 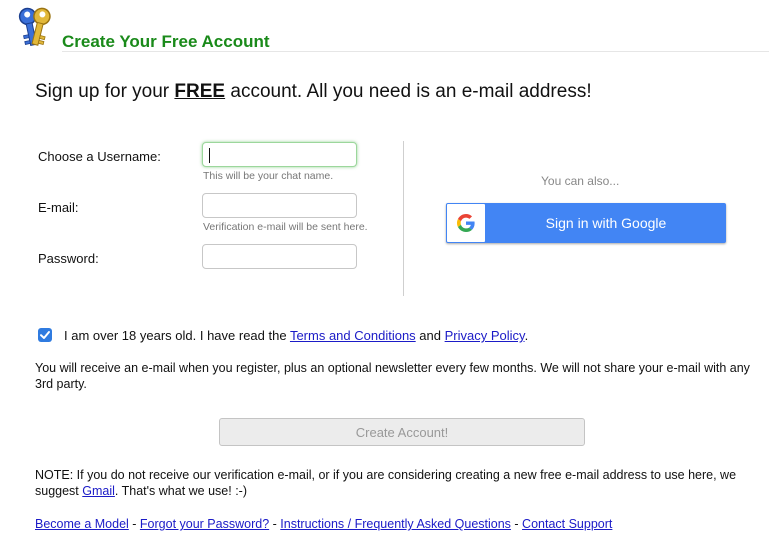 I want to click on checkmark-icon, so click(x=45, y=335).